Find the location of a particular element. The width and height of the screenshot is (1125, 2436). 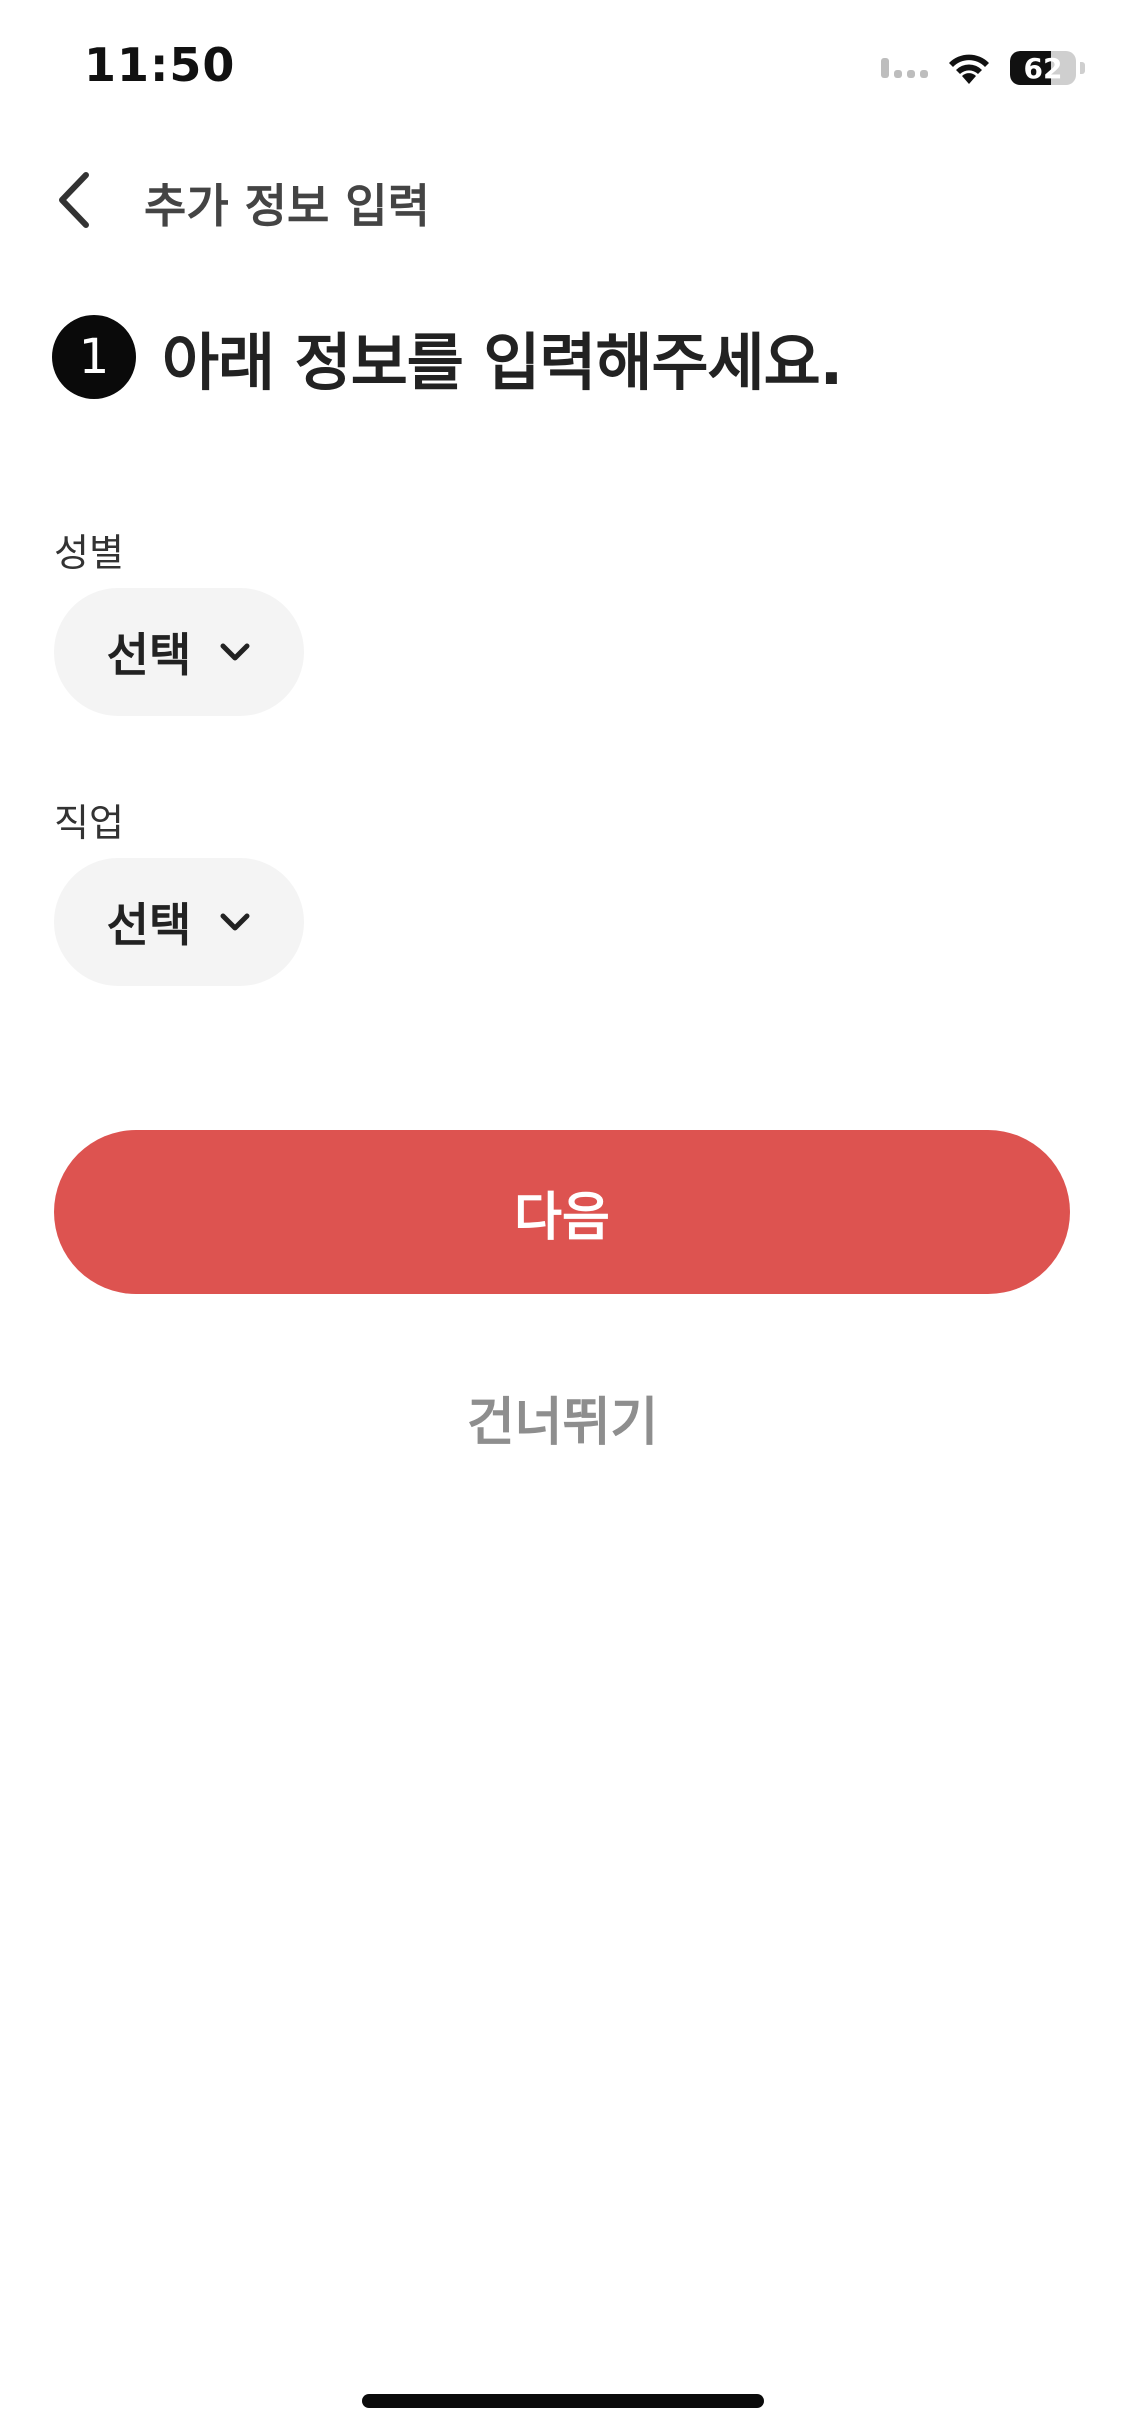

battery-icon: 62 is located at coordinates (1043, 68).